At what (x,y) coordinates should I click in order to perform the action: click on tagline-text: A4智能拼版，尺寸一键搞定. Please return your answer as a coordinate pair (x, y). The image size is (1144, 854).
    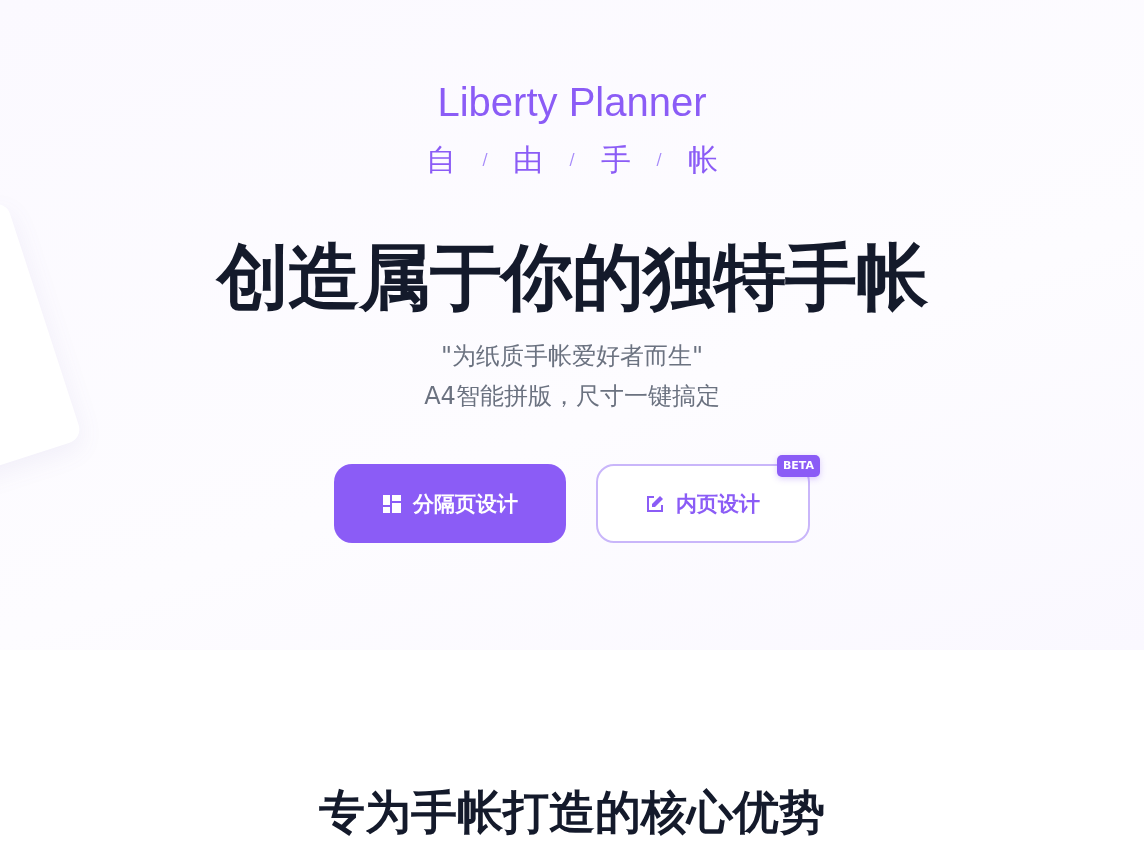
    Looking at the image, I should click on (572, 396).